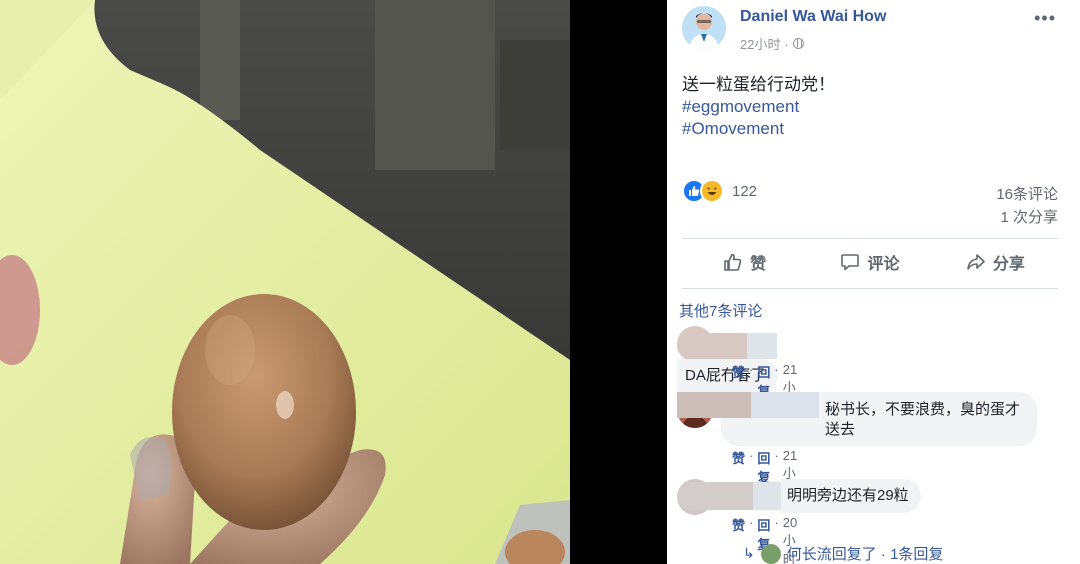 The width and height of the screenshot is (1080, 564). Describe the element at coordinates (782, 359) in the screenshot. I see `comment-bubble: DA屁冇春了` at that location.